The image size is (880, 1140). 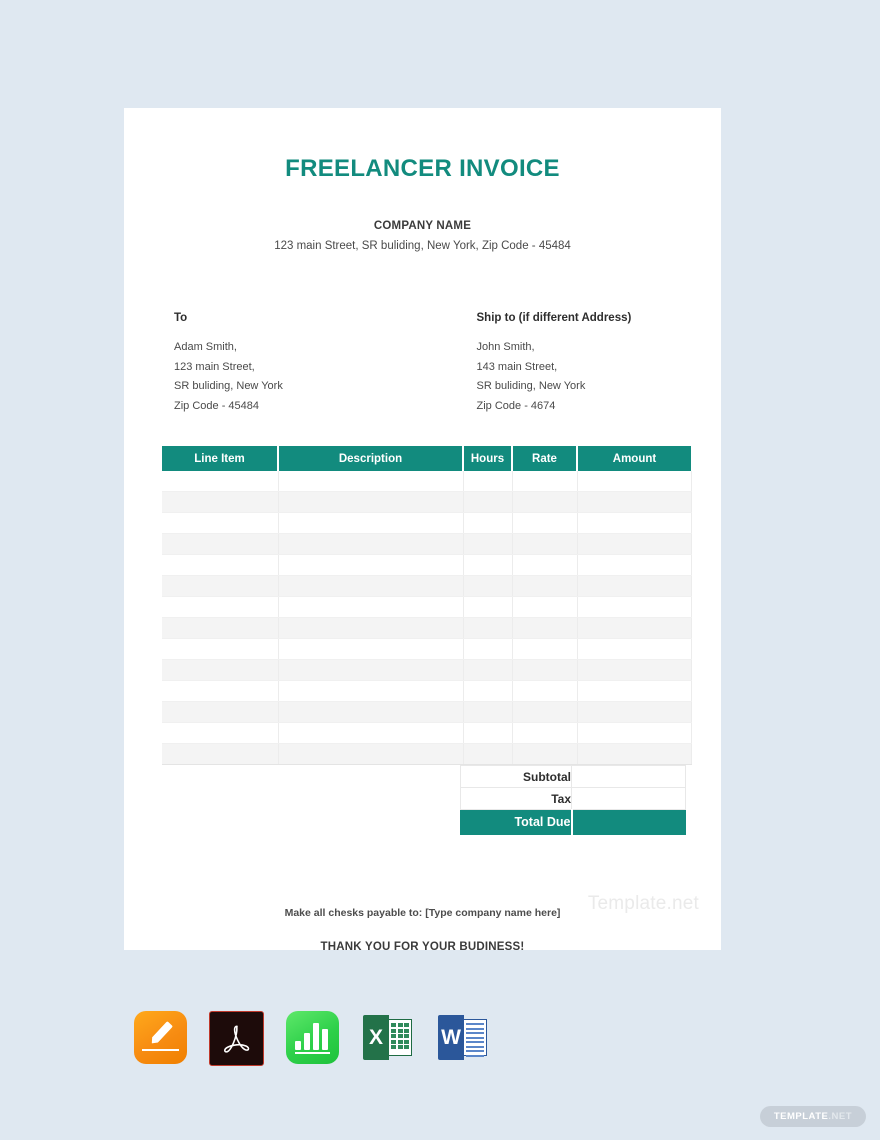 I want to click on bill-to-line: Zip Code - 45484, so click(x=216, y=405).